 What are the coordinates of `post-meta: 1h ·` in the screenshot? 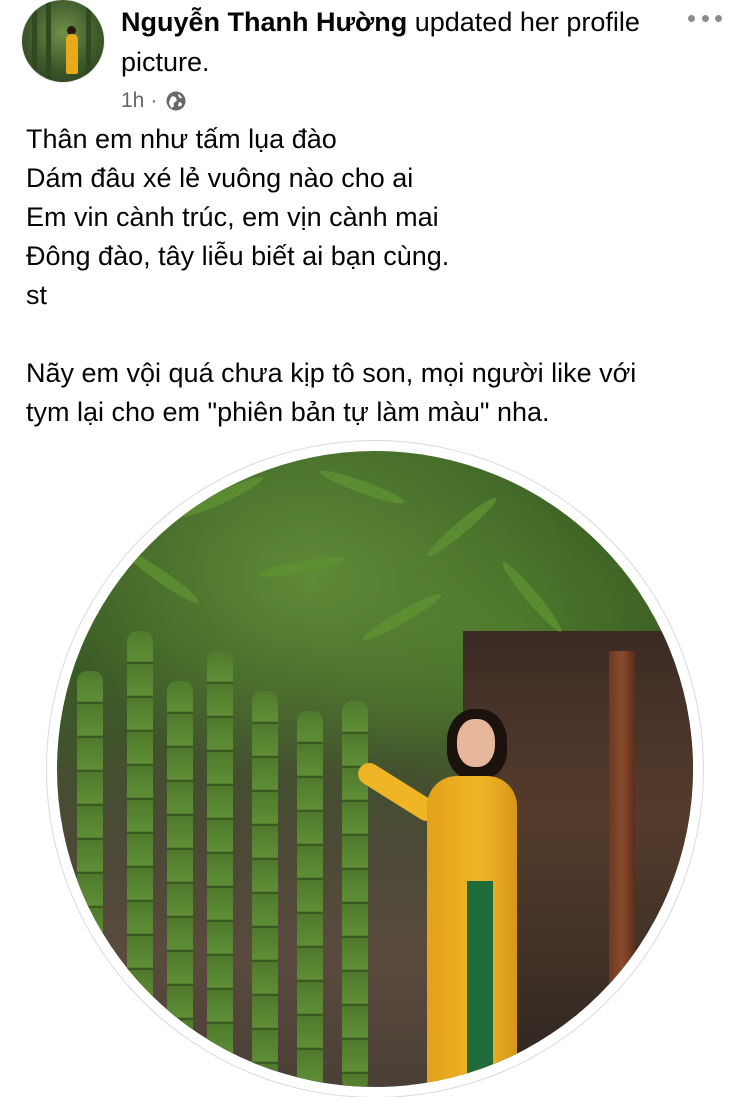 It's located at (154, 101).